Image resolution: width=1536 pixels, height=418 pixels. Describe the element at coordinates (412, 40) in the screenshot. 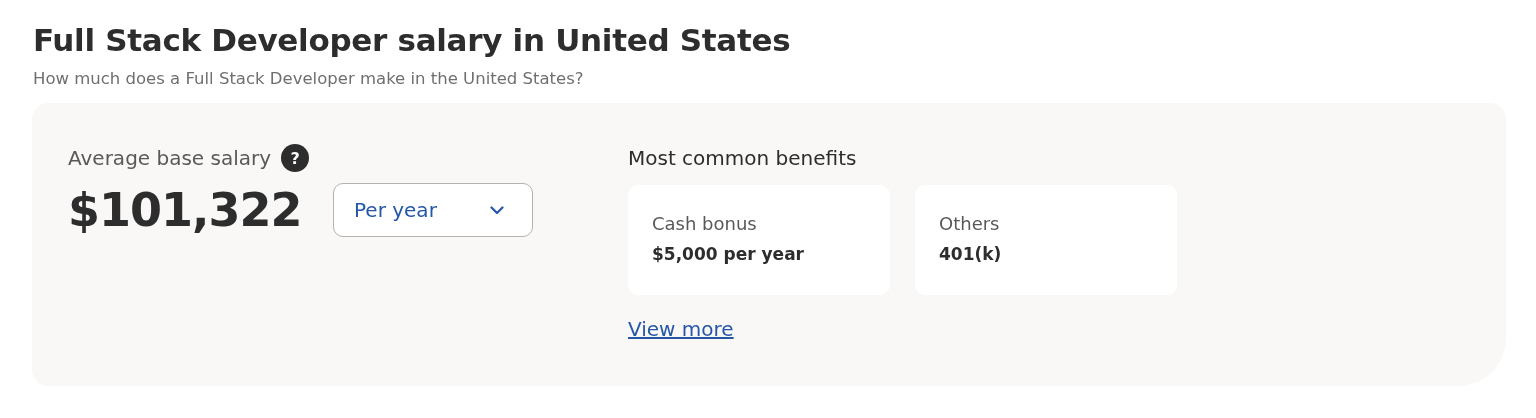

I see `page-title: Full Stack Developer salary in United States` at that location.